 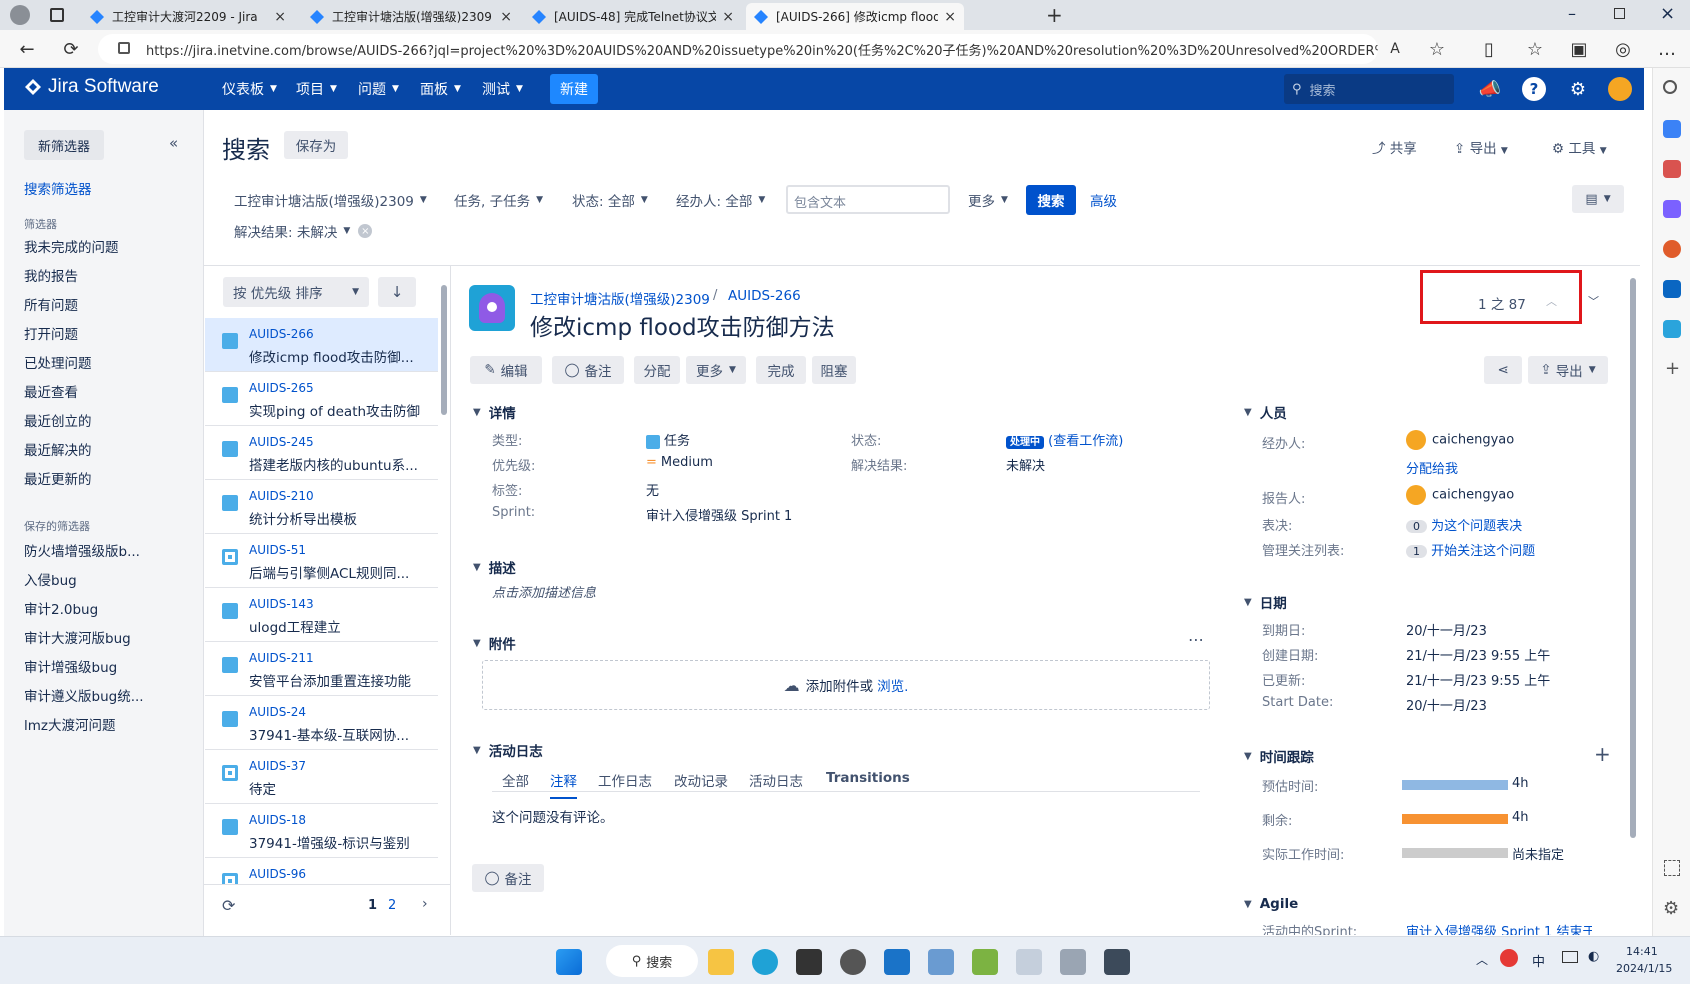 I want to click on ime-indicator: 中, so click(x=1538, y=960).